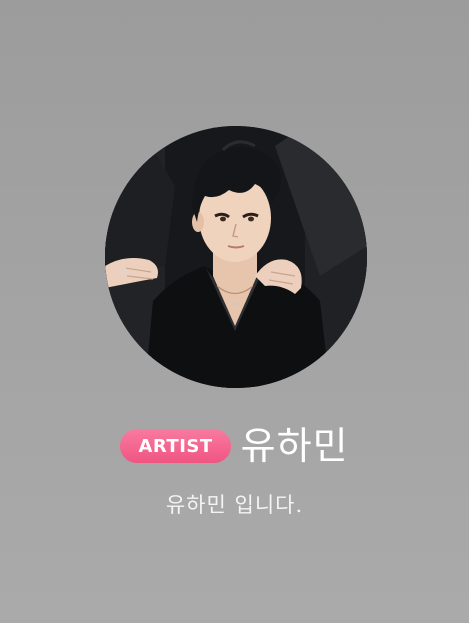 This screenshot has width=469, height=623. Describe the element at coordinates (234, 505) in the screenshot. I see `profile-bio: 유하민 입니다.` at that location.